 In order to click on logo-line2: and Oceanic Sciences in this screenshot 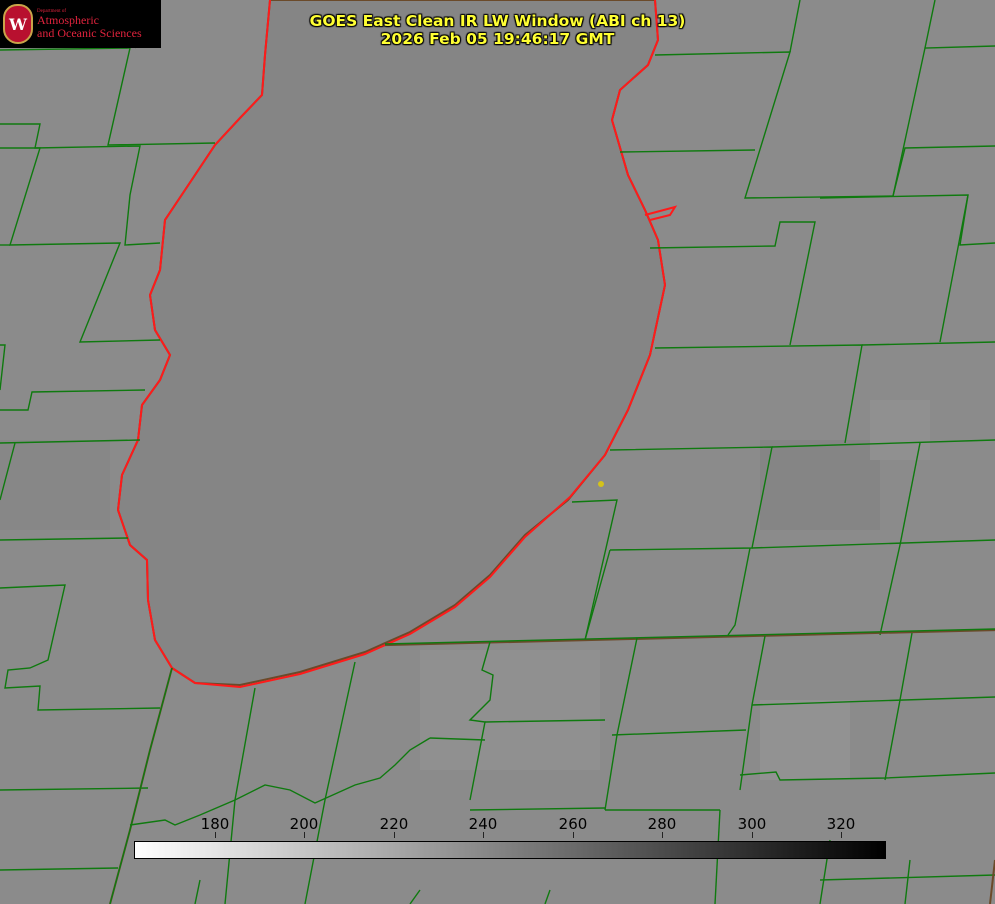, I will do `click(89, 32)`.